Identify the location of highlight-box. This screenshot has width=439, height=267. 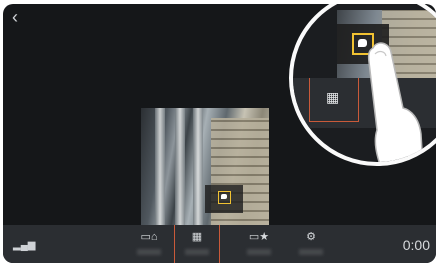
(224, 197).